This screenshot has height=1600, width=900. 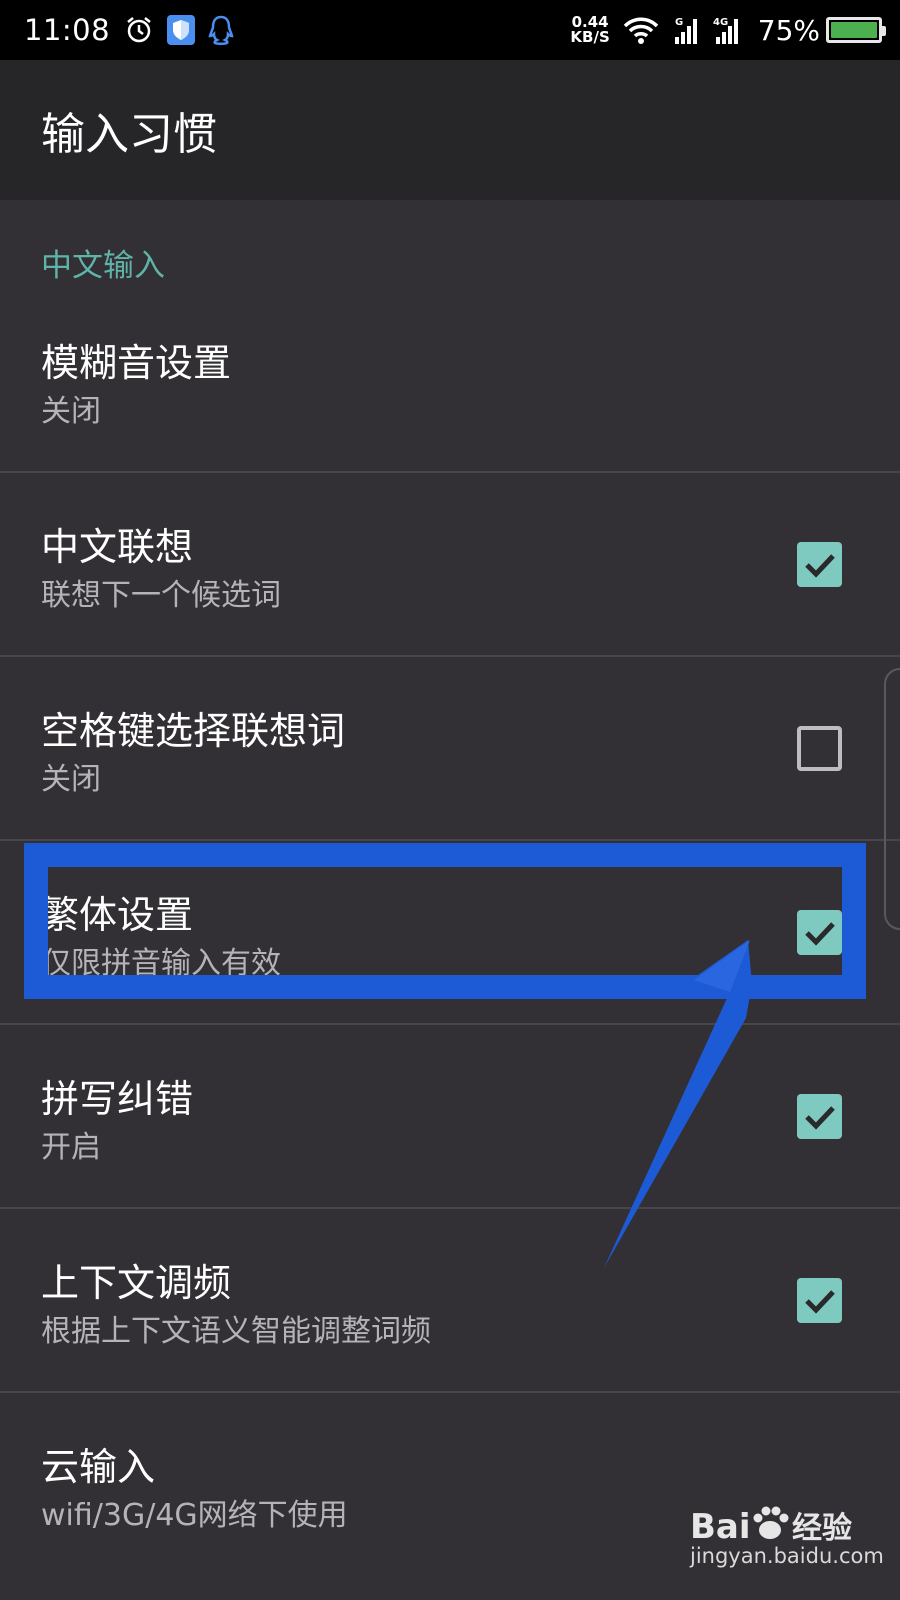 I want to click on setting-row-chinese-association: 中文联想 联想下一个候选词, so click(x=450, y=565).